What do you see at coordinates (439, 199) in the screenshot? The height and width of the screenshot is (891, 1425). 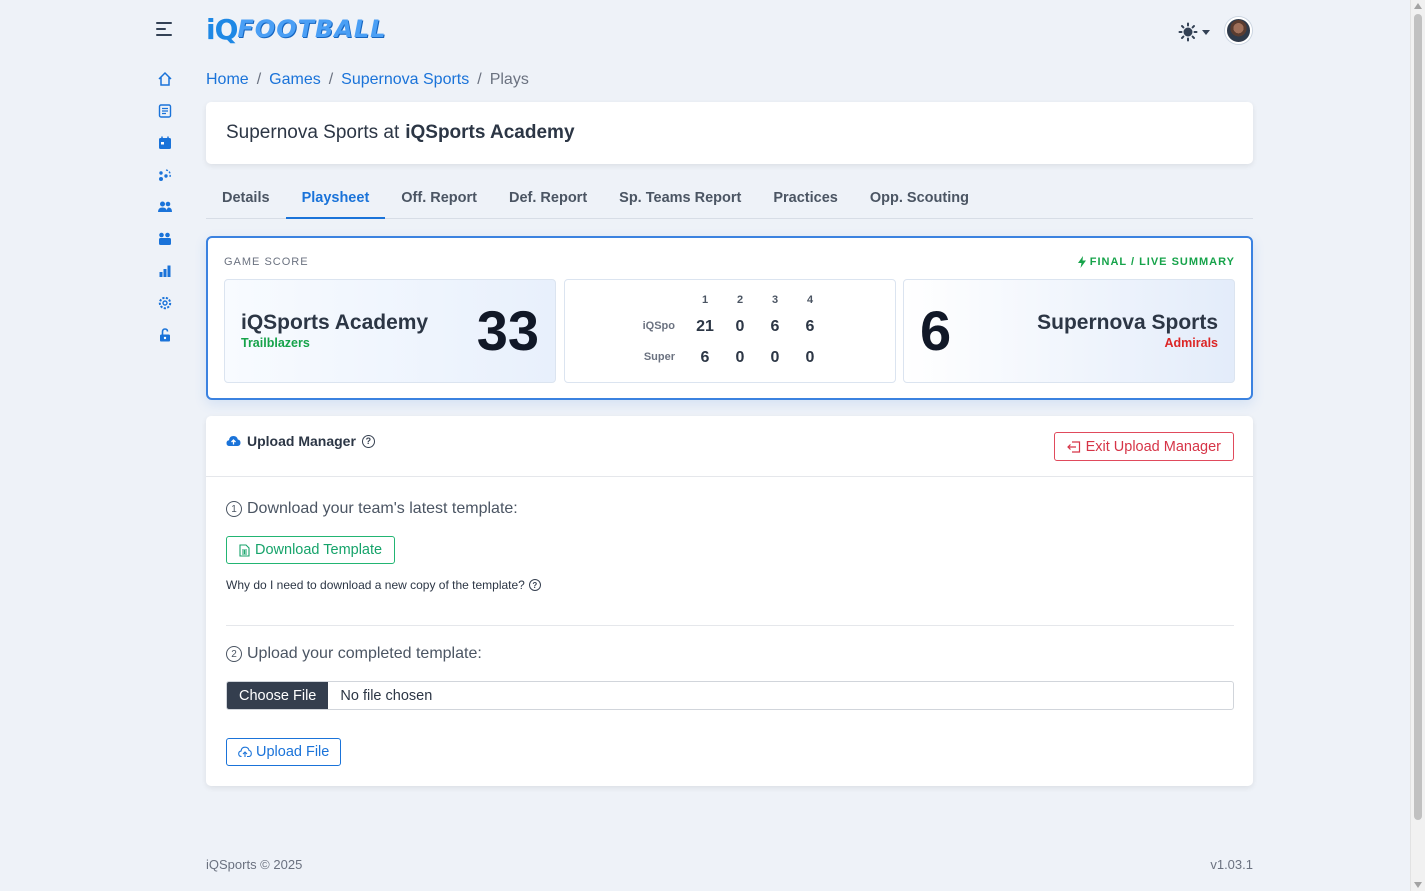 I see `tab-off-report: Off. Report` at bounding box center [439, 199].